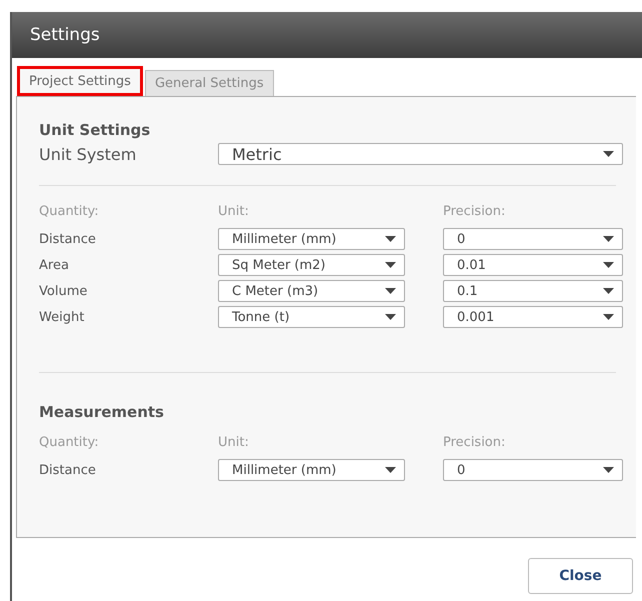  What do you see at coordinates (102, 412) in the screenshot?
I see `section-heading: Measurements` at bounding box center [102, 412].